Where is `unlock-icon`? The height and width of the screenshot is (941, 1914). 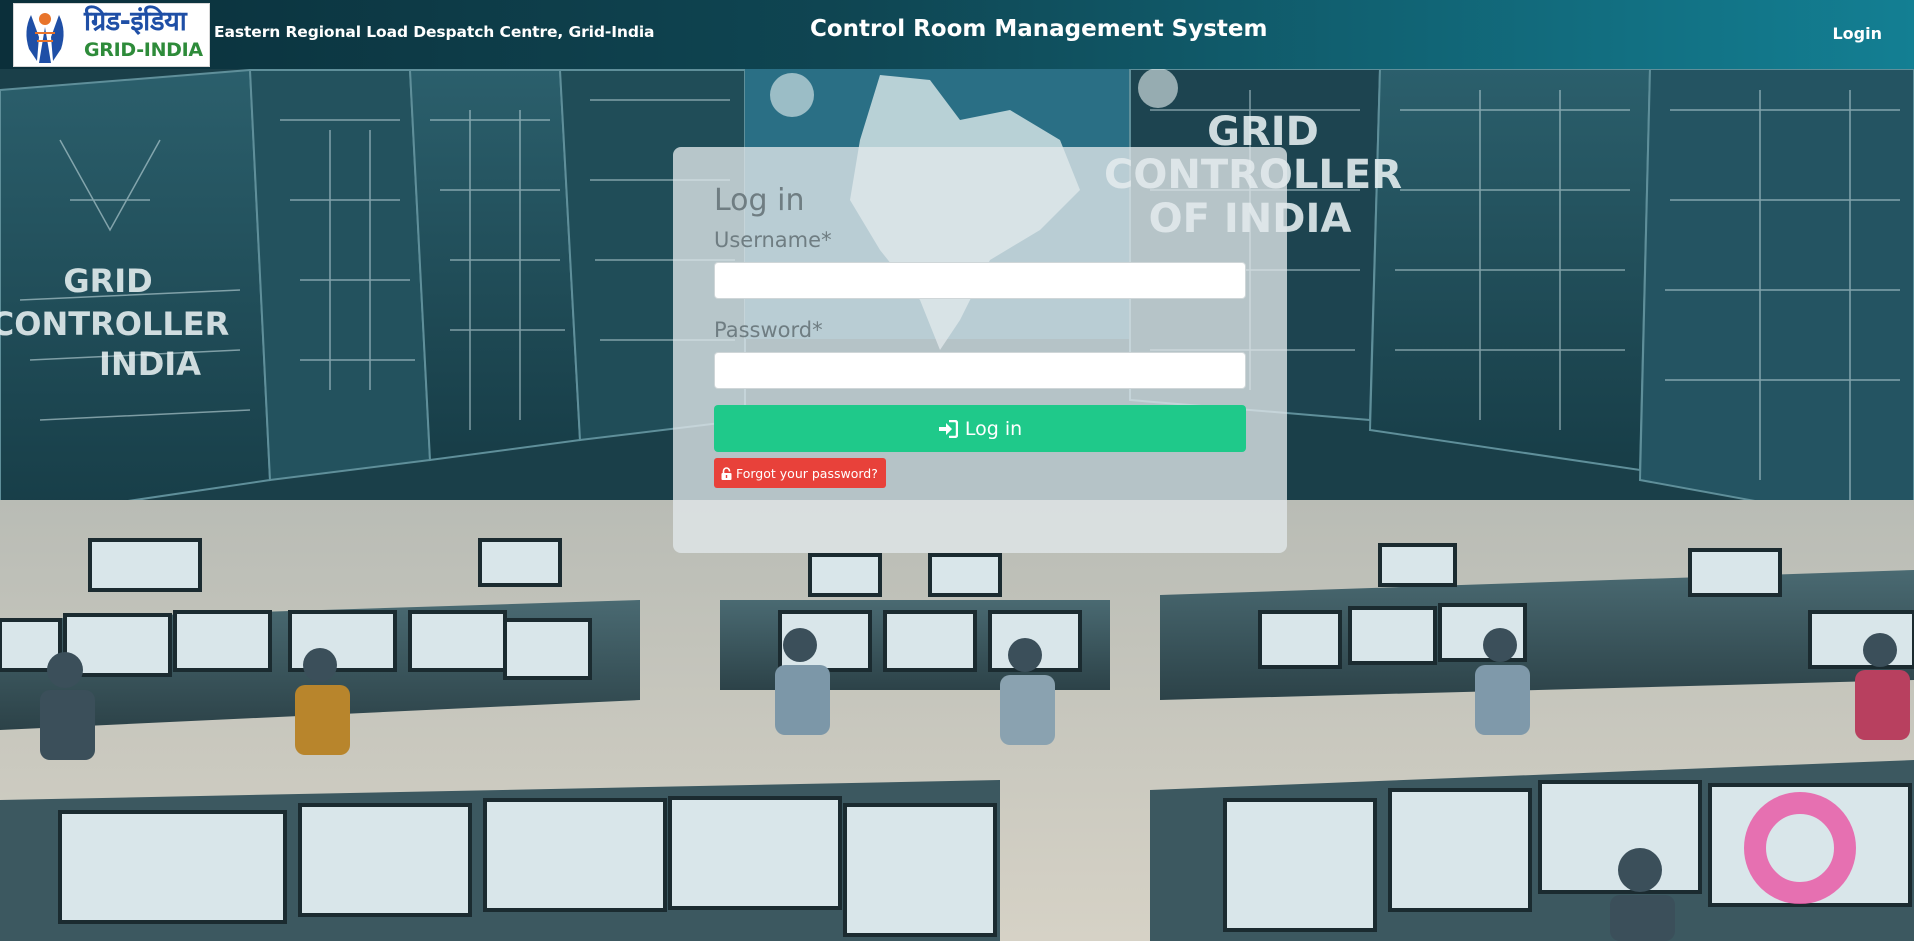 unlock-icon is located at coordinates (726, 473).